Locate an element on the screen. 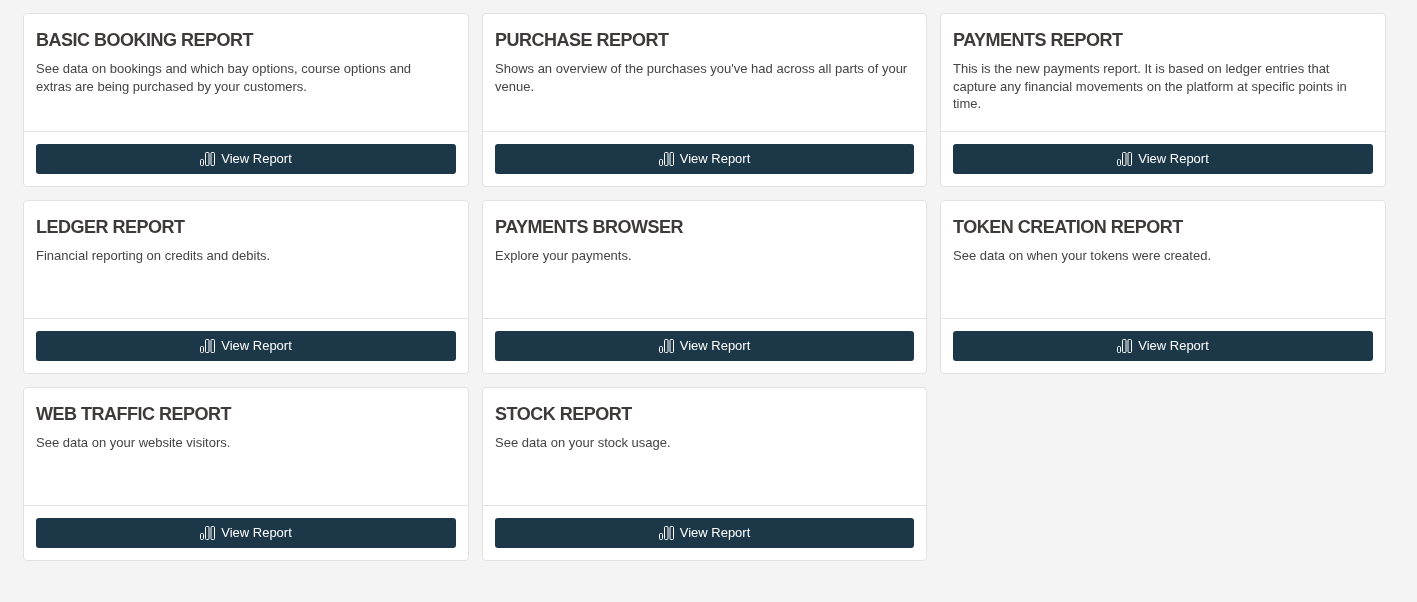 This screenshot has width=1417, height=602. card-description: Explore your payments. is located at coordinates (564, 256).